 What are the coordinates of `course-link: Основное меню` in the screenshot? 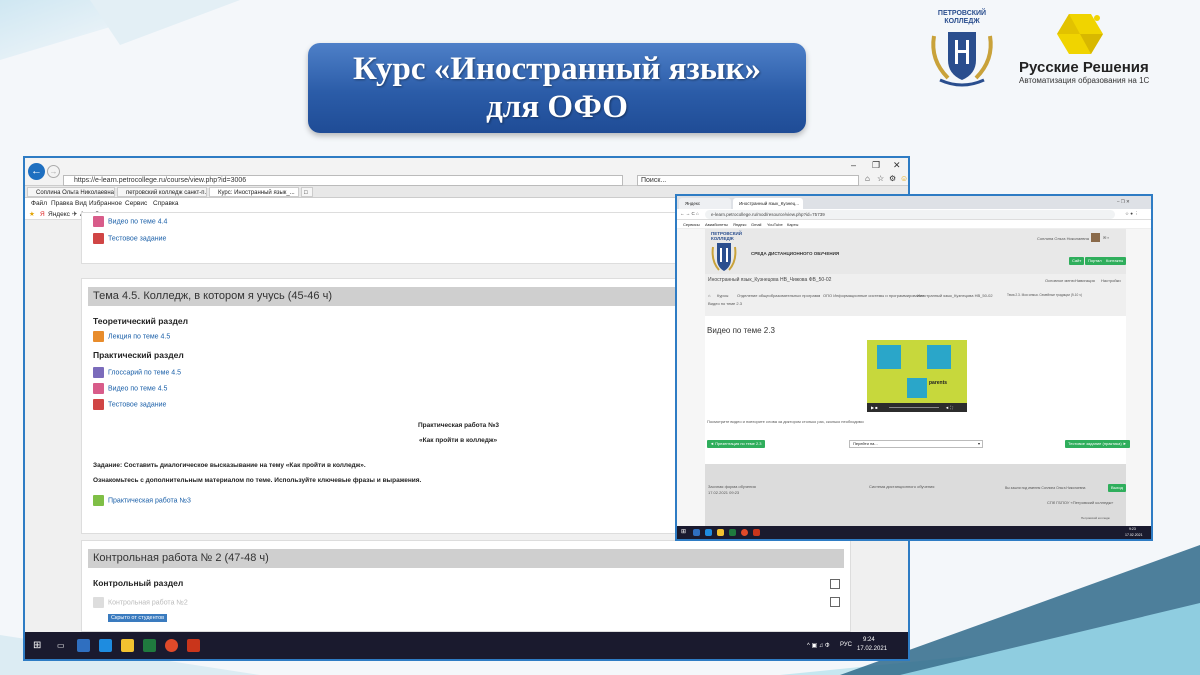 It's located at (1060, 280).